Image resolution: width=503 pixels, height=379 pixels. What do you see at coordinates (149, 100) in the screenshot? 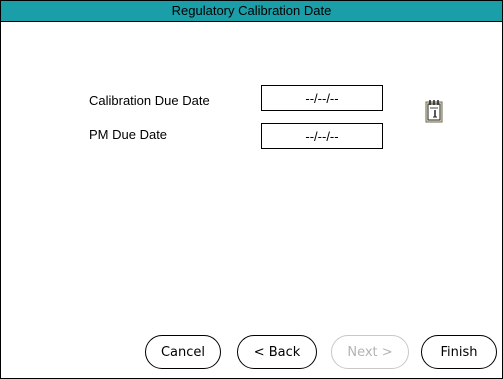
I see `calibration-due-date-label: Calibration Due Date` at bounding box center [149, 100].